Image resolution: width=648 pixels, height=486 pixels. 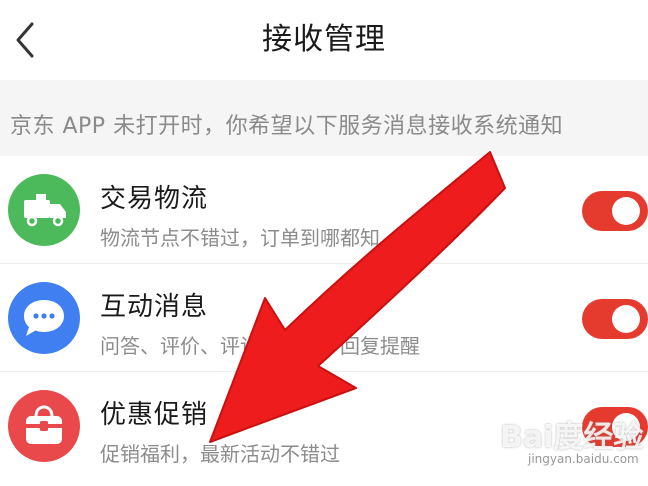 What do you see at coordinates (154, 199) in the screenshot?
I see `item-title: 交易物流` at bounding box center [154, 199].